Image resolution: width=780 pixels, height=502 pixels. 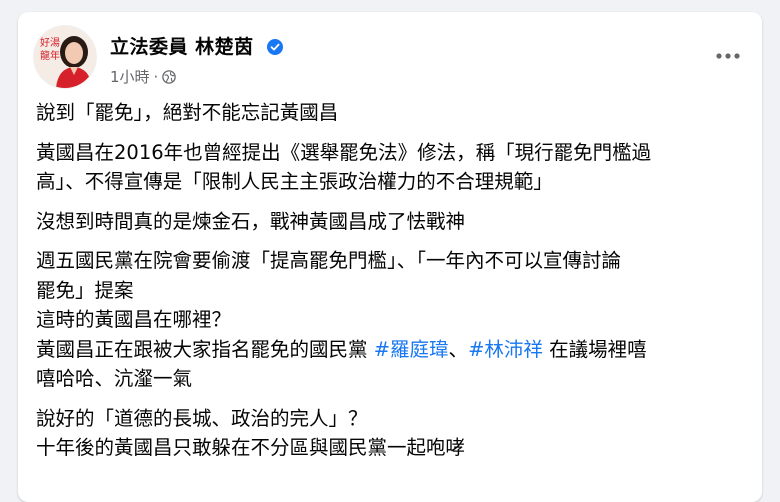 I want to click on svg-text: 龍年, so click(x=50, y=55).